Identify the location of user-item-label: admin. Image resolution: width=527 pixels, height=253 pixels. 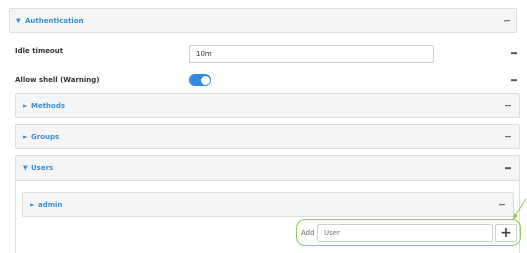
(50, 204).